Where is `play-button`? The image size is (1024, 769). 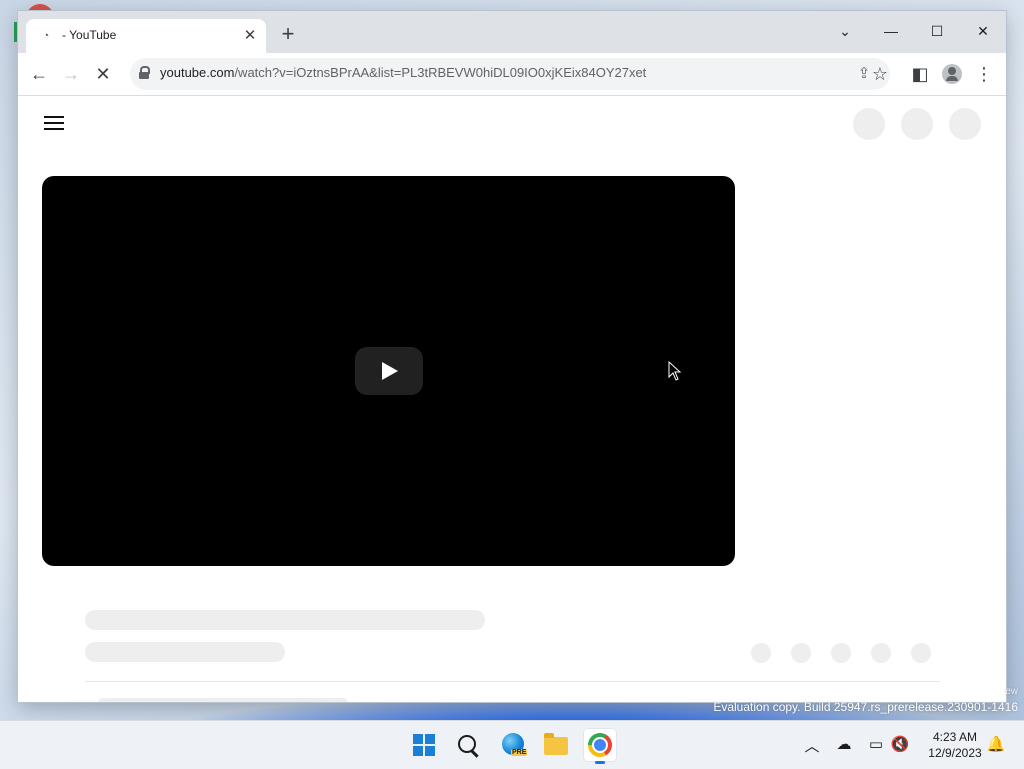
play-button is located at coordinates (389, 371).